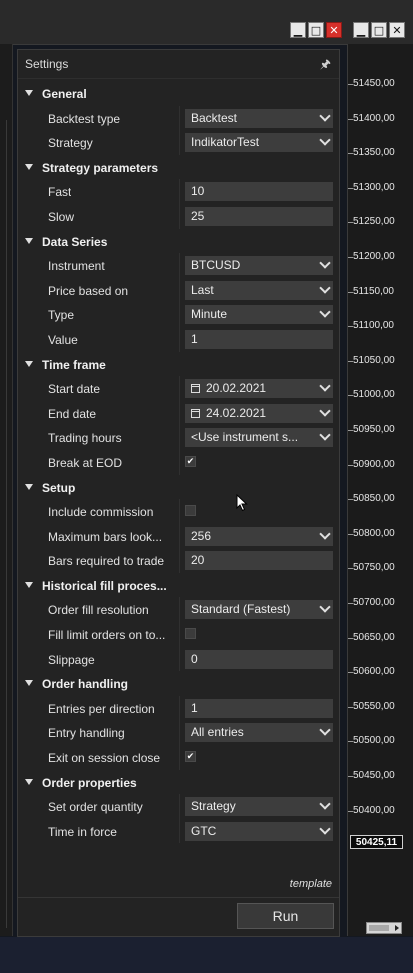 Image resolution: width=413 pixels, height=973 pixels. What do you see at coordinates (259, 389) in the screenshot?
I see `date-picker: 20.02.2021` at bounding box center [259, 389].